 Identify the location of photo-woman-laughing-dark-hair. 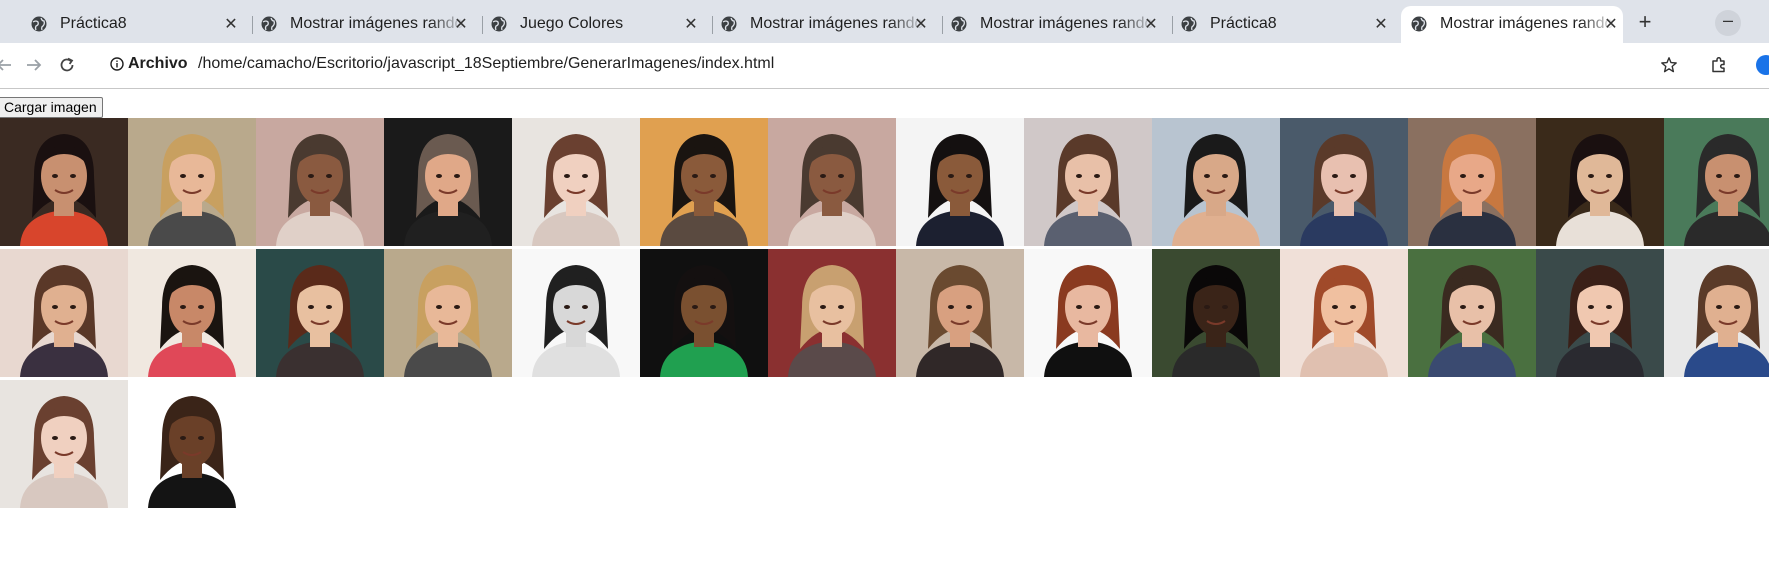
(1600, 313).